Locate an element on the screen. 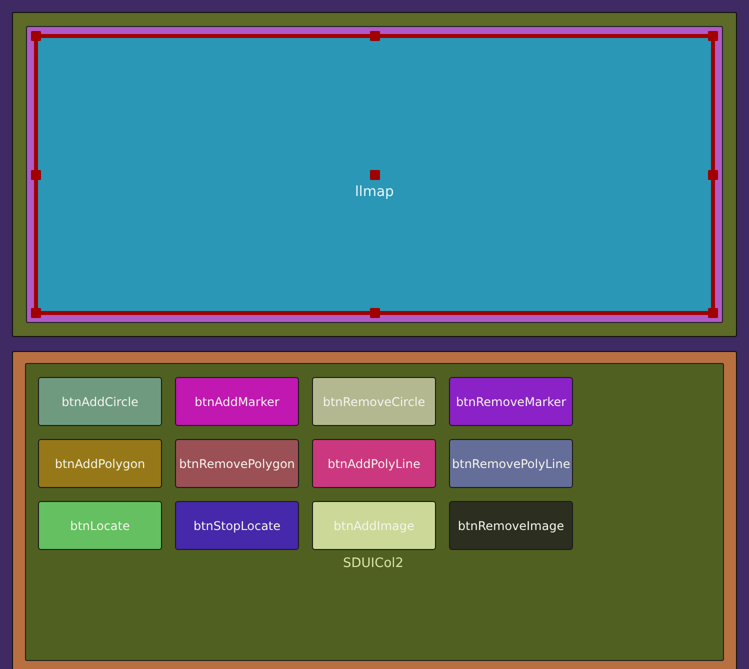 Image resolution: width=749 pixels, height=669 pixels. panel-button: btnRemovePolygon is located at coordinates (237, 463).